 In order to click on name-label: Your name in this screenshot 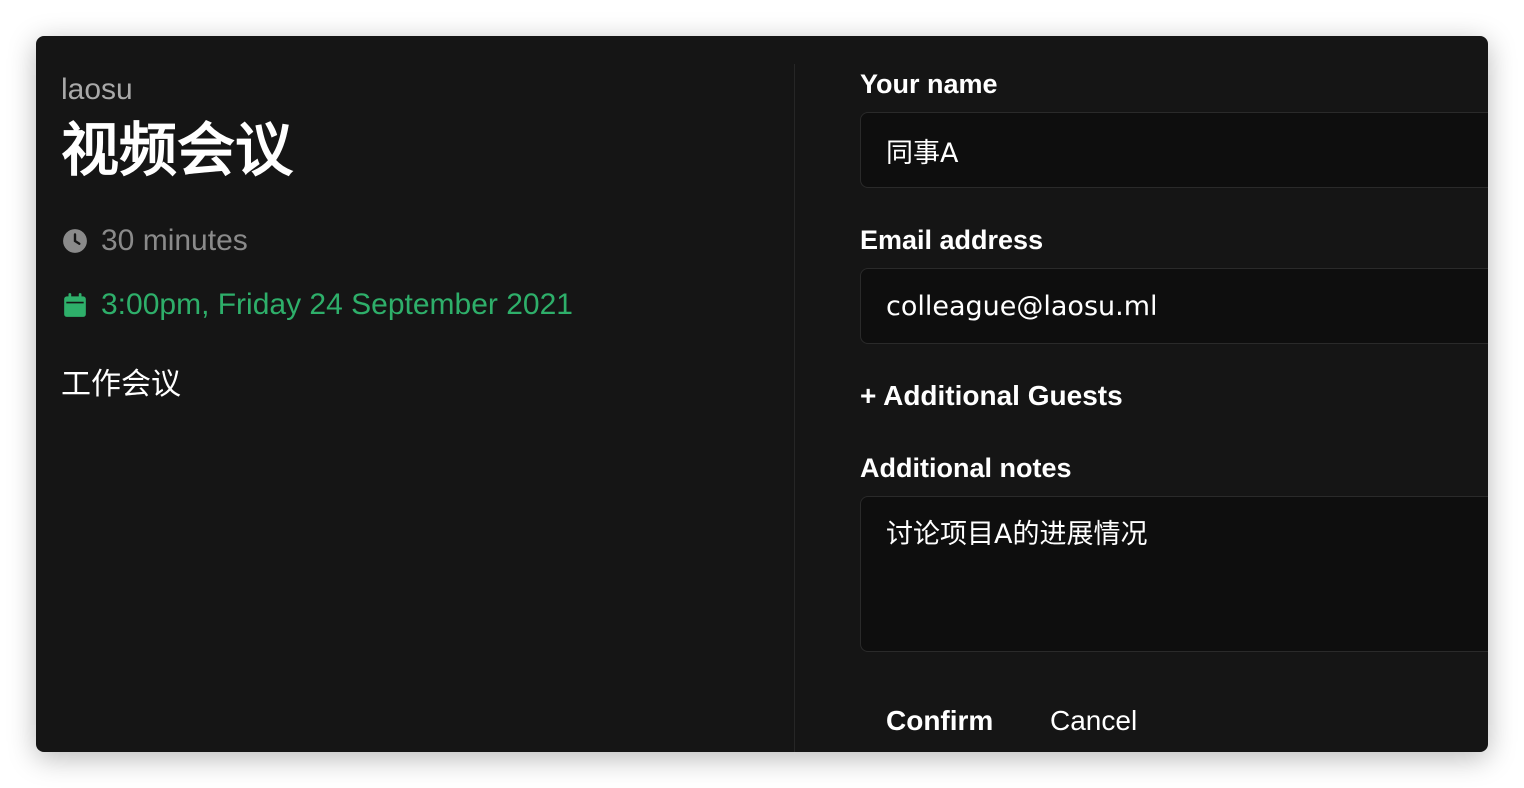, I will do `click(929, 84)`.